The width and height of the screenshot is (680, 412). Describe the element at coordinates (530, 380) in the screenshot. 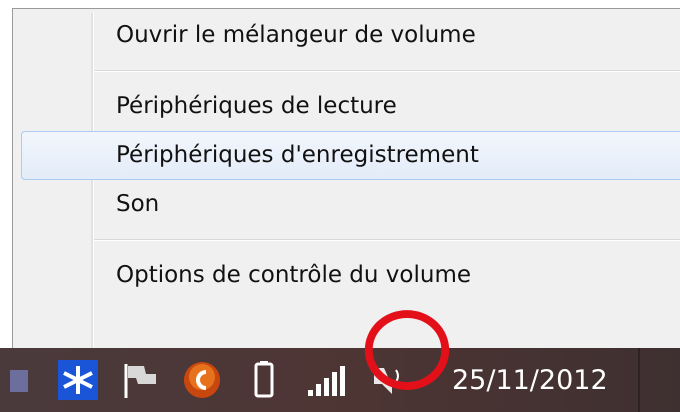

I see `clock-date: 25/11/2012` at that location.